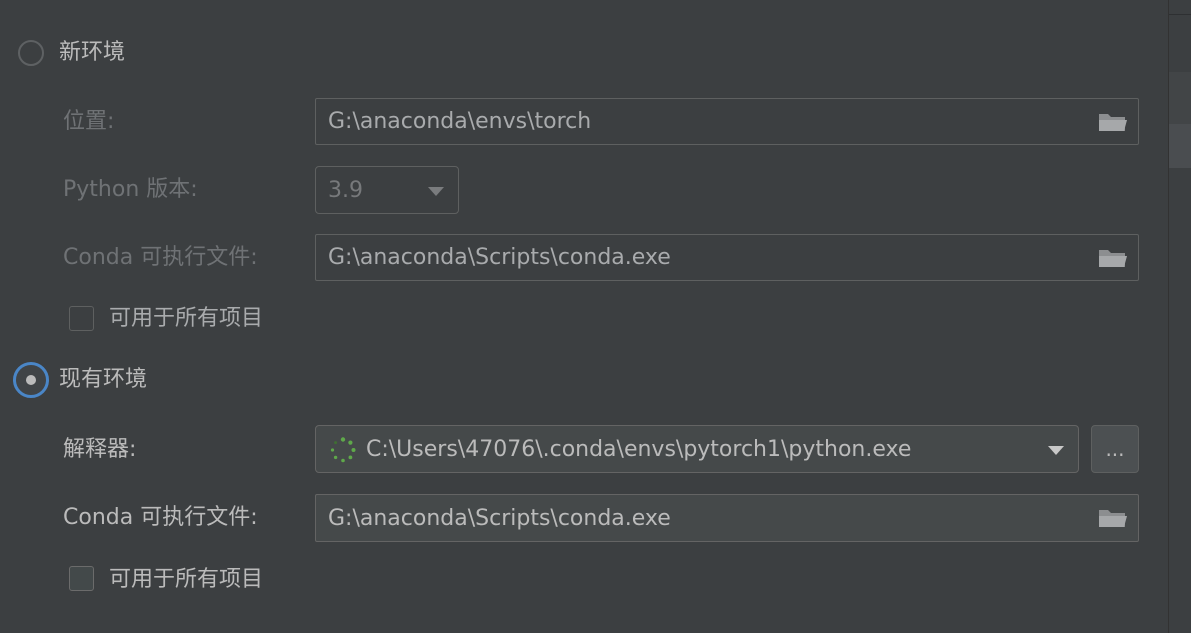 Image resolution: width=1191 pixels, height=633 pixels. Describe the element at coordinates (81, 318) in the screenshot. I see `new-env-all-projects-checkbox` at that location.